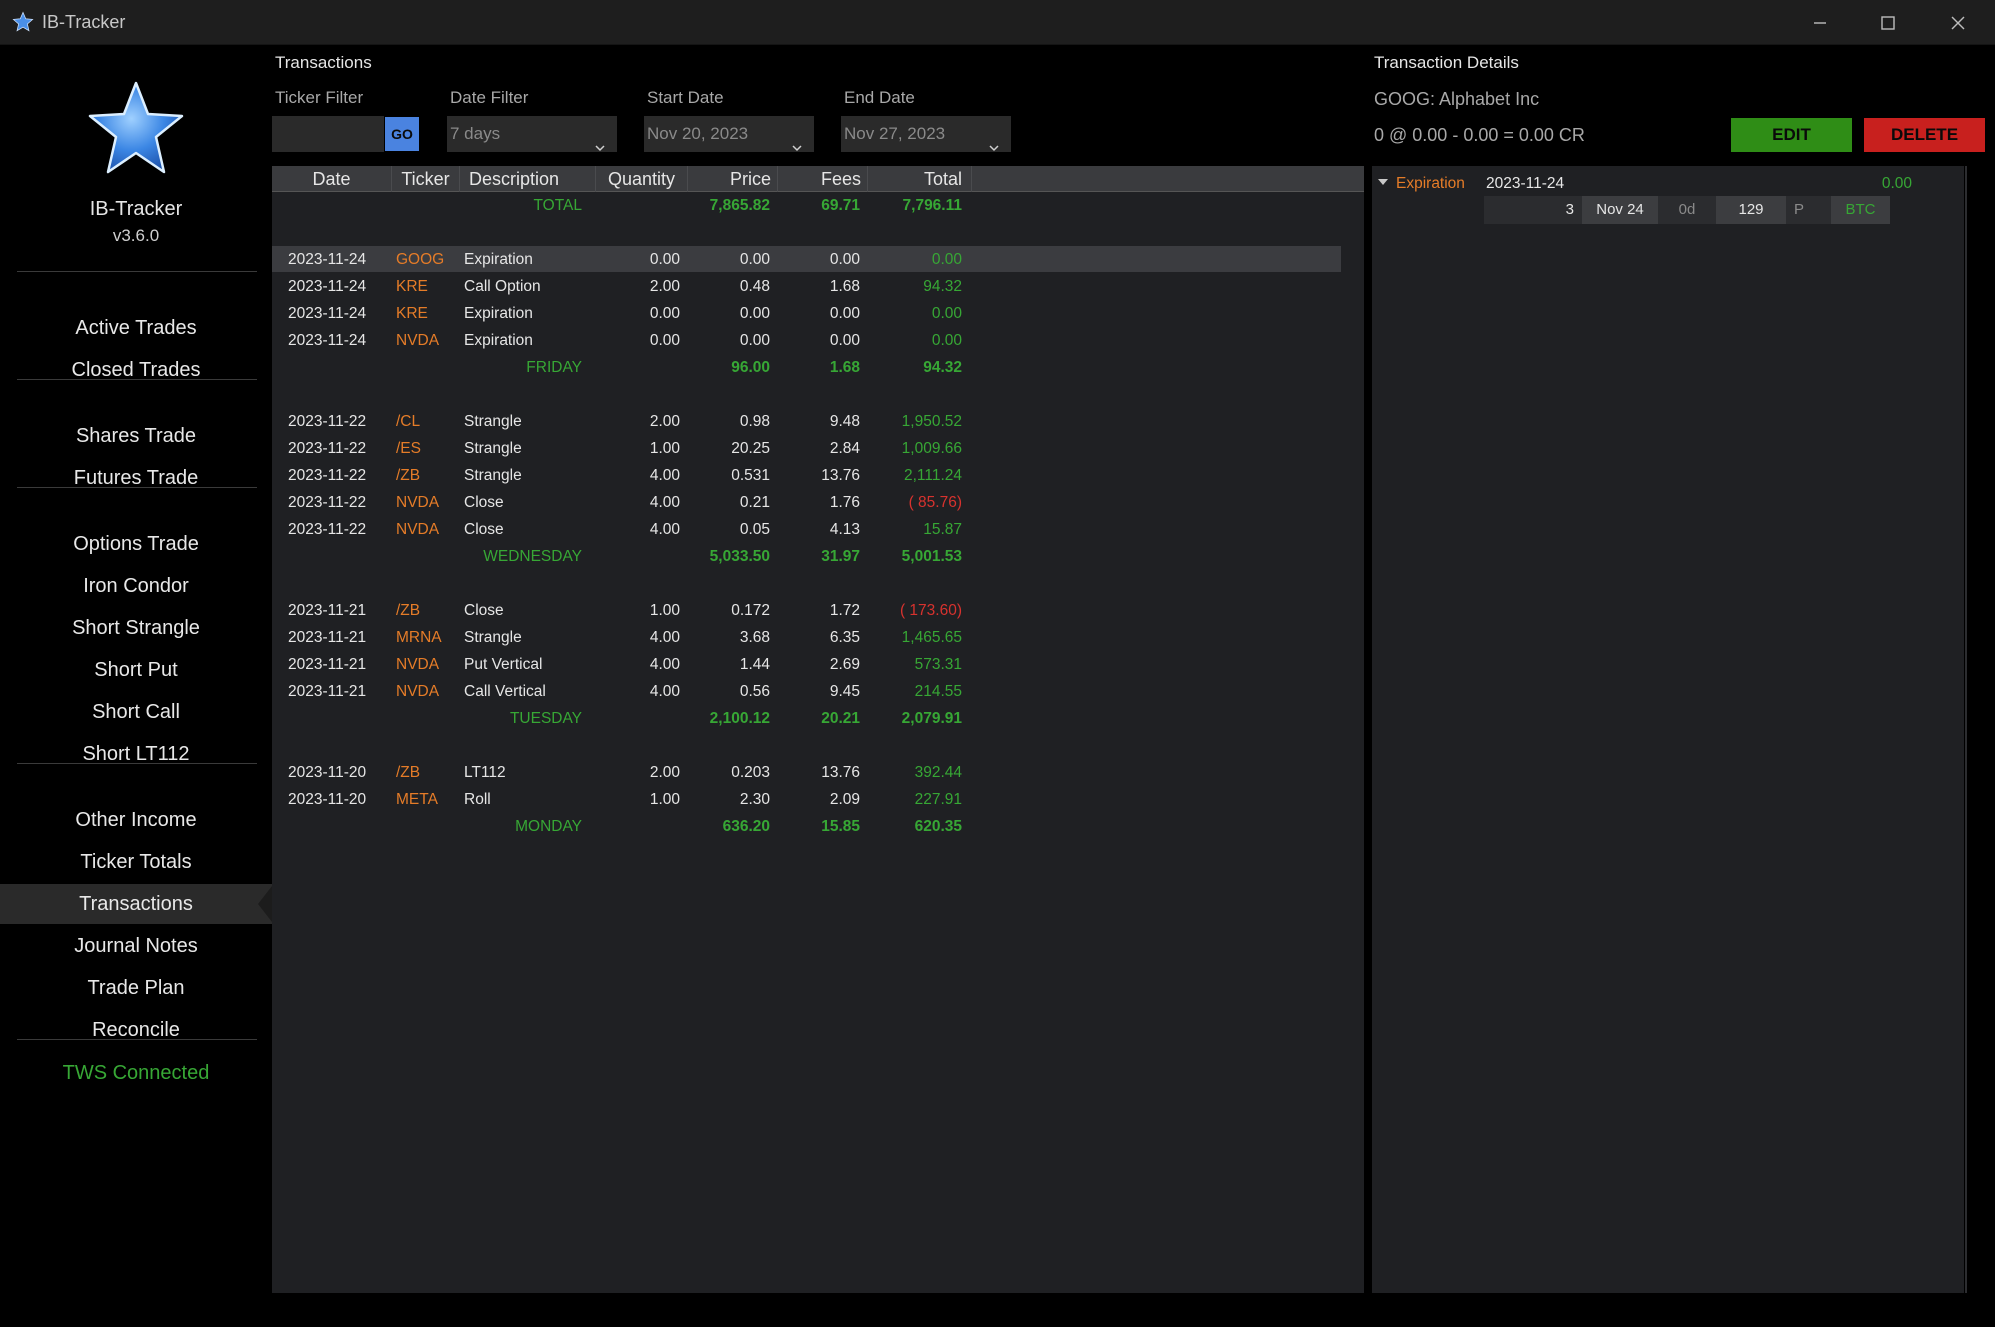 The height and width of the screenshot is (1327, 1995). What do you see at coordinates (931, 556) in the screenshot?
I see `summary-total: 5,001.53` at bounding box center [931, 556].